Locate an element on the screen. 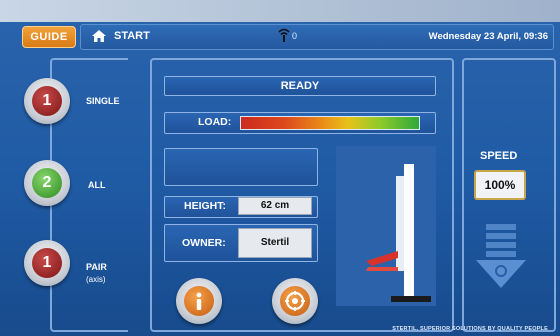 This screenshot has height=336, width=560. home-icon is located at coordinates (99, 36).